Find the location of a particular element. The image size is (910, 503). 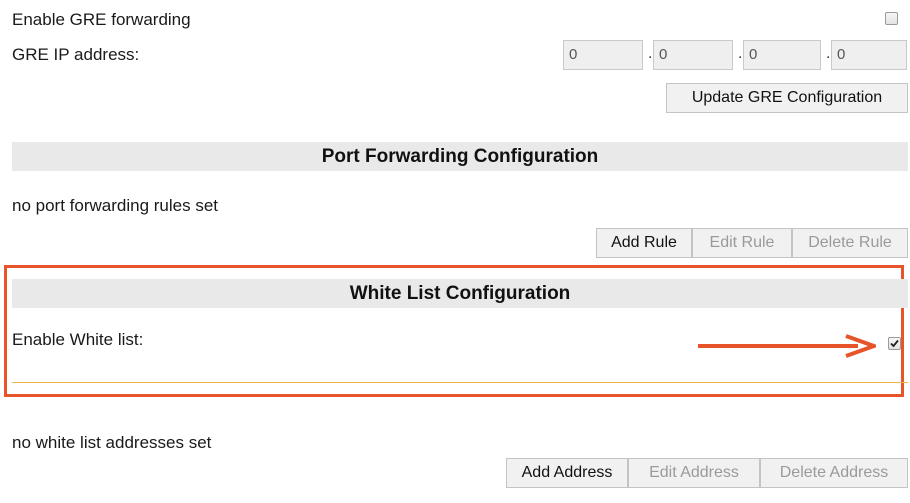

white-list-header: White List Configuration is located at coordinates (460, 293).